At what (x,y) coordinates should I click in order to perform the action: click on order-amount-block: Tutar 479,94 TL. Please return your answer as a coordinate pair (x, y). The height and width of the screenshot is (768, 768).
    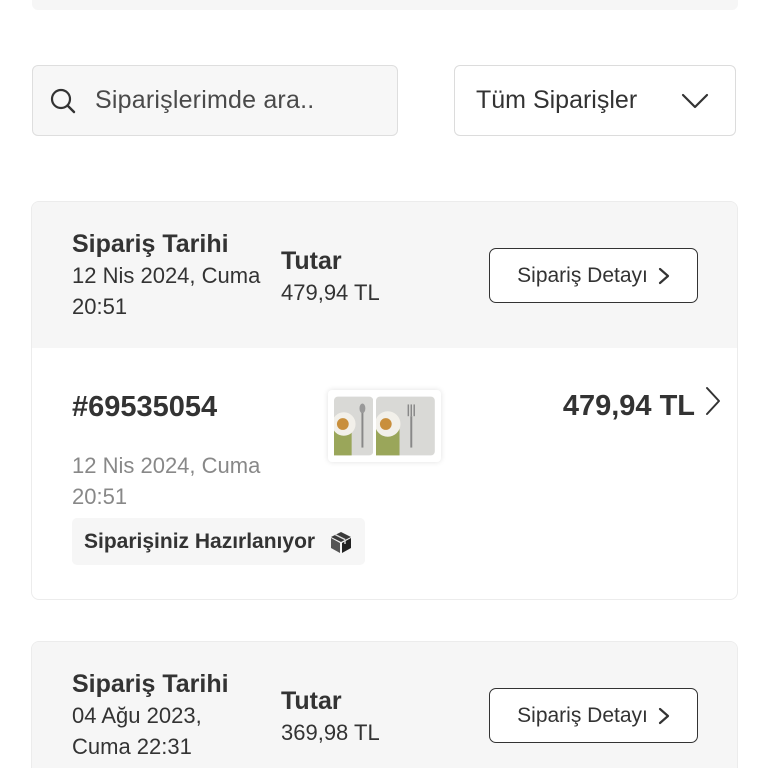
    Looking at the image, I should click on (330, 276).